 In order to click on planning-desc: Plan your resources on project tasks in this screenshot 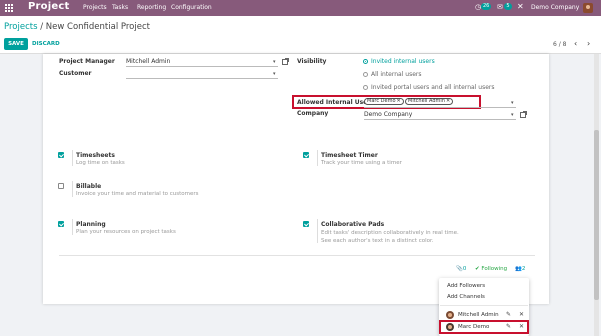, I will do `click(126, 232)`.